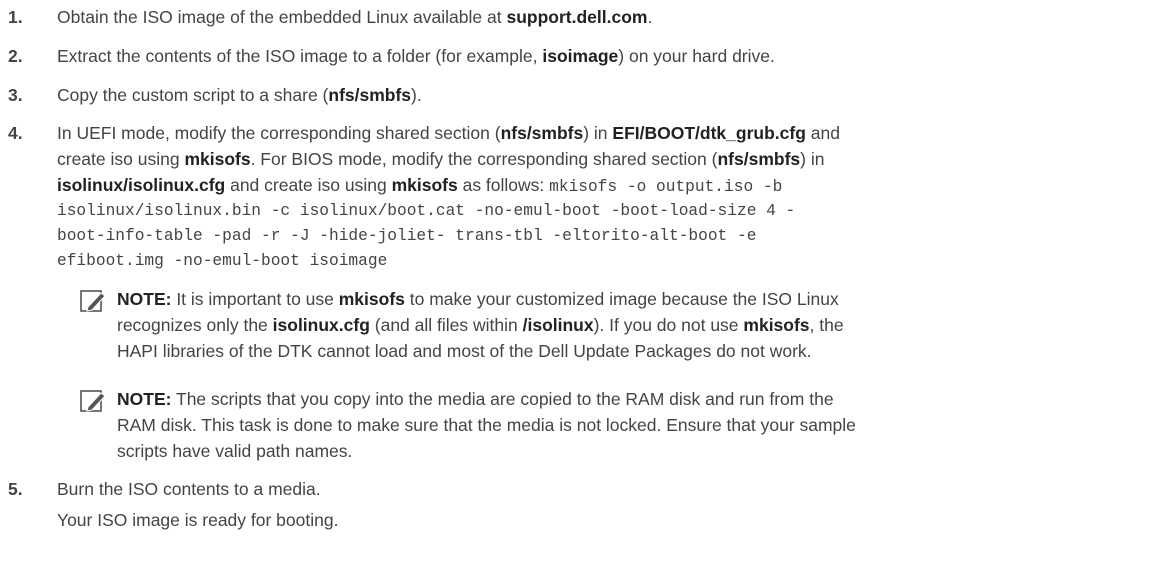 The image size is (1158, 585). I want to click on step-number: 5., so click(15, 489).